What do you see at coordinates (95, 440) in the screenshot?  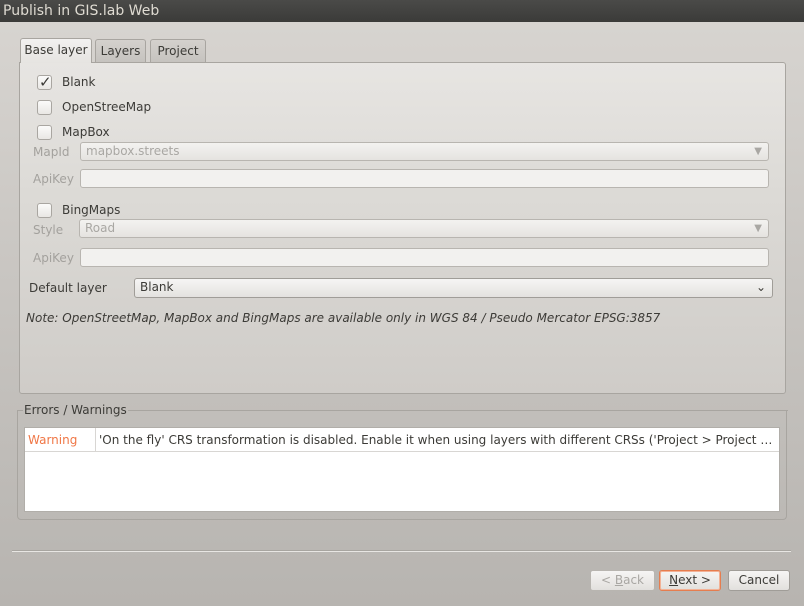 I see `column-divider` at bounding box center [95, 440].